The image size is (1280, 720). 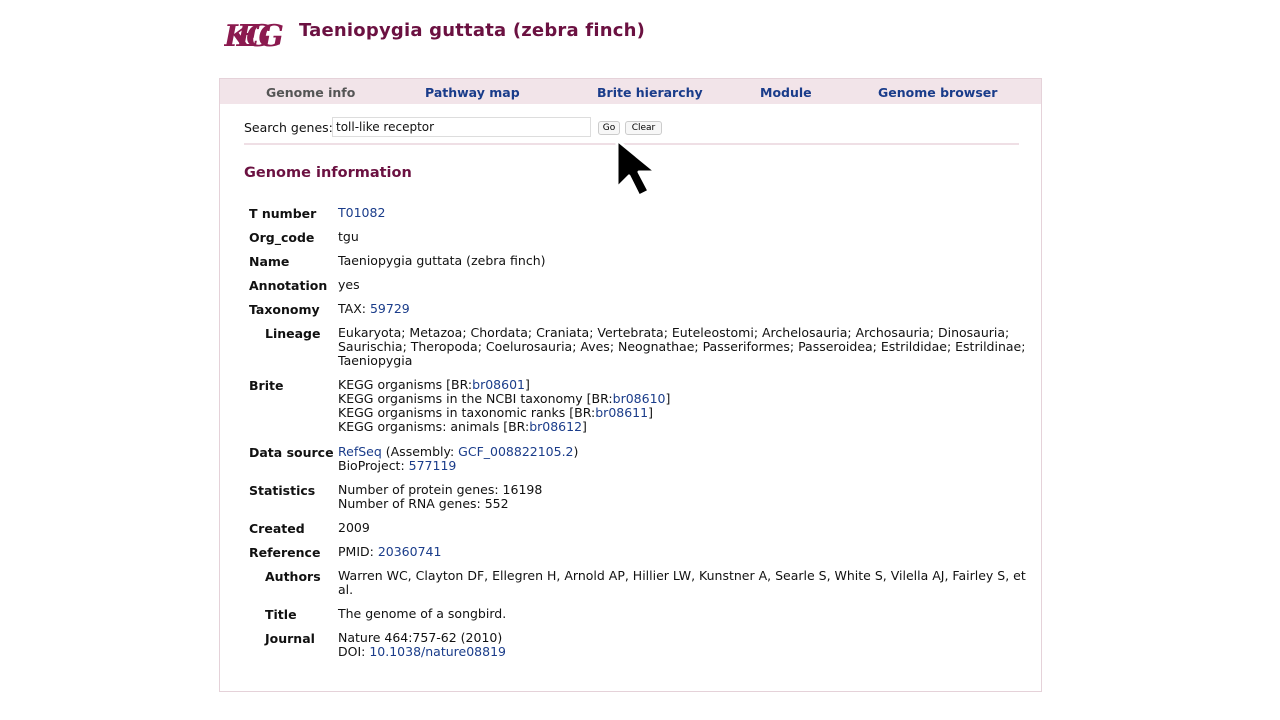 What do you see at coordinates (358, 551) in the screenshot?
I see `pmid-prefix: PMID:` at bounding box center [358, 551].